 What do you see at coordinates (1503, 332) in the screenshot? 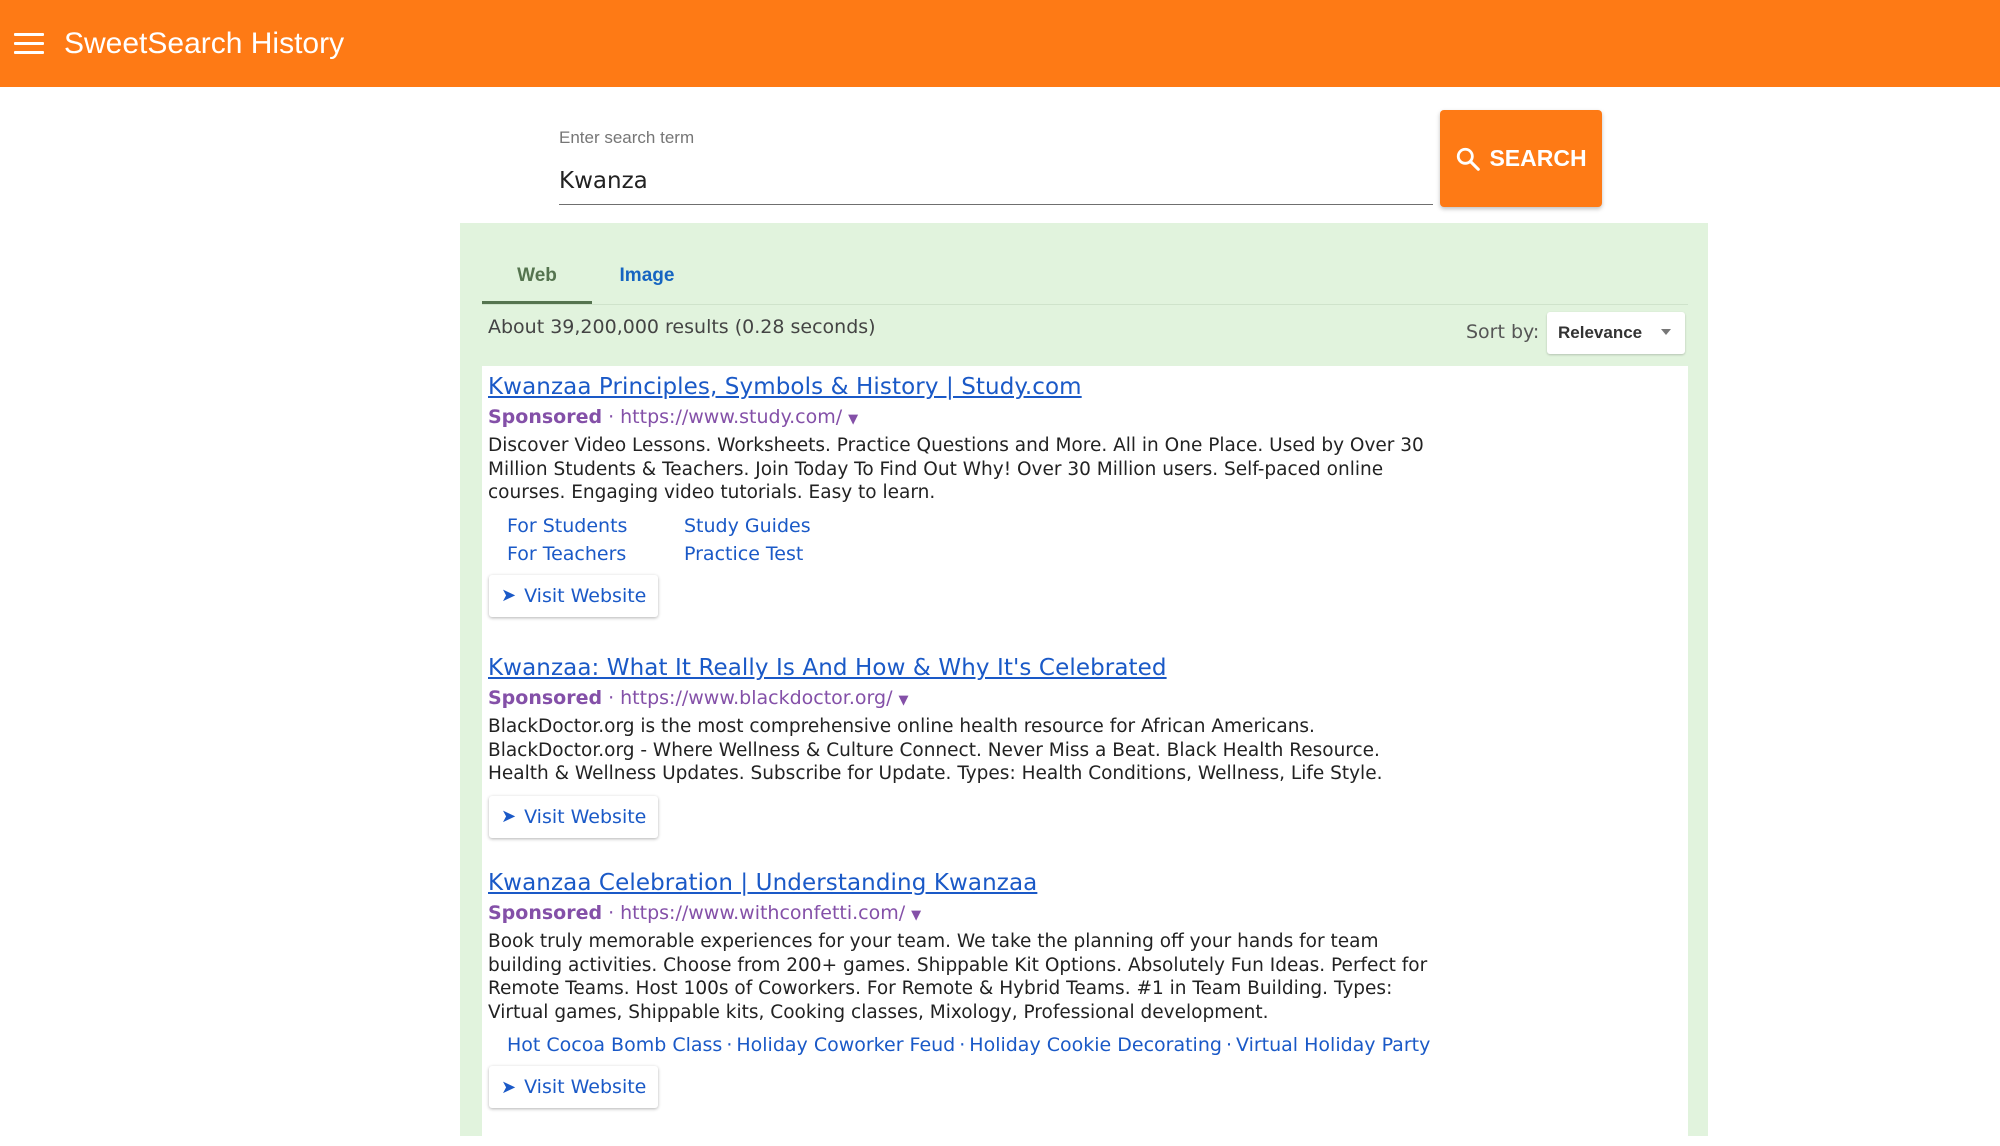
I see `sort-label: Sort by:` at bounding box center [1503, 332].